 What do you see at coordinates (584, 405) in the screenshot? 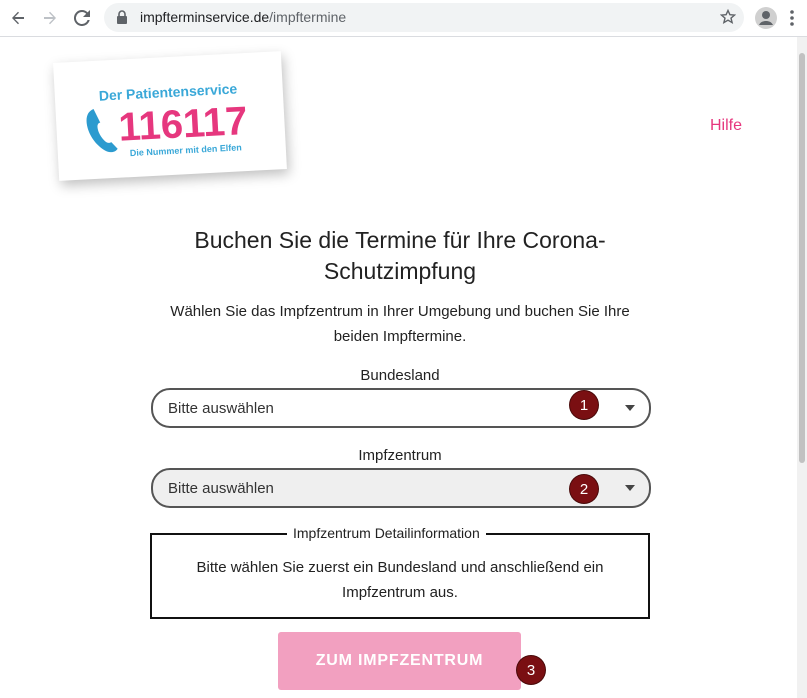
I see `step-badge-1: 1` at bounding box center [584, 405].